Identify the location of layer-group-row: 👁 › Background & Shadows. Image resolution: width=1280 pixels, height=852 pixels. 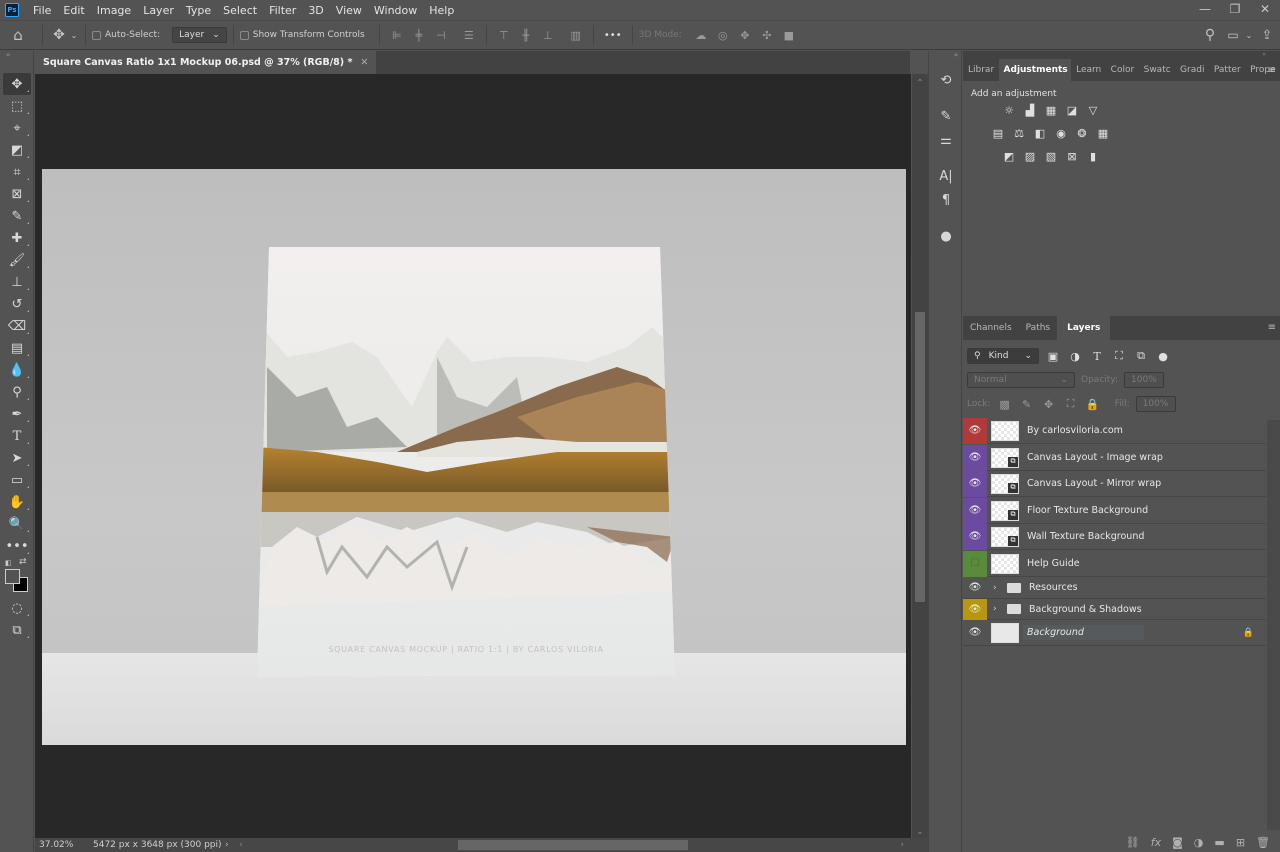
(1114, 609).